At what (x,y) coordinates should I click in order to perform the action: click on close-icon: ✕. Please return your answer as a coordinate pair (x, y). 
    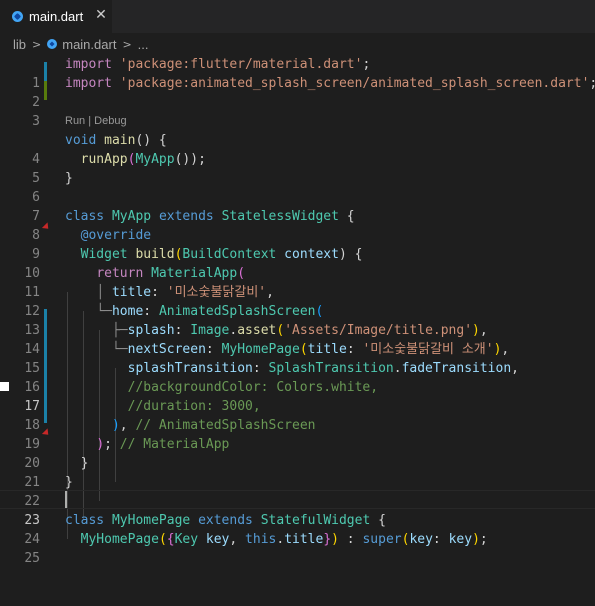
    Looking at the image, I should click on (101, 15).